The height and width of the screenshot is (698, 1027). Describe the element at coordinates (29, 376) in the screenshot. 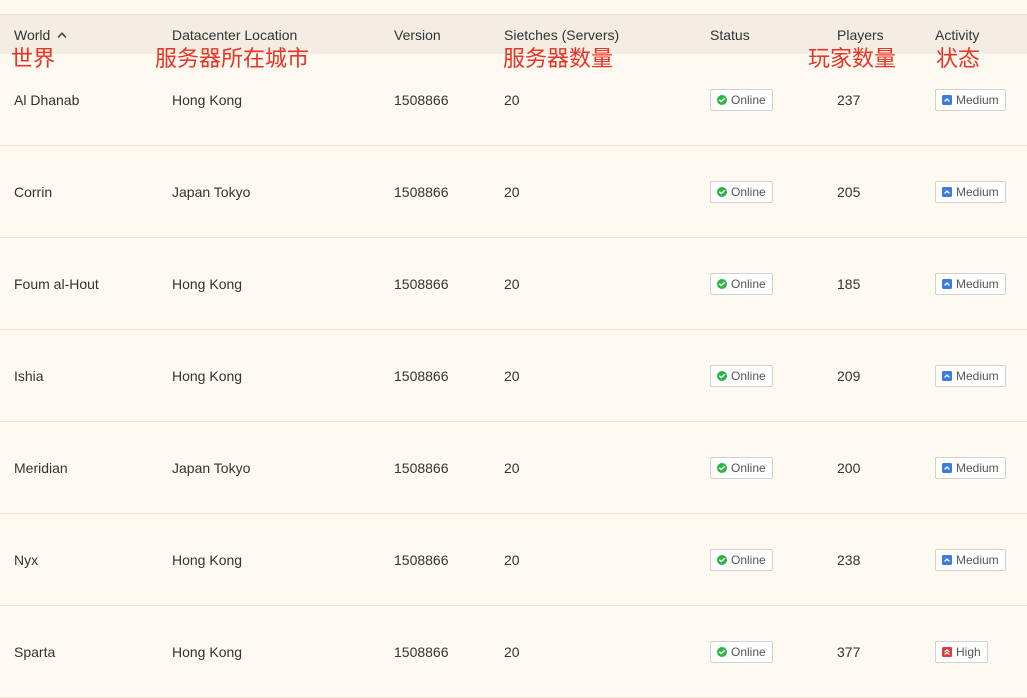

I see `world-name: Ishia` at that location.